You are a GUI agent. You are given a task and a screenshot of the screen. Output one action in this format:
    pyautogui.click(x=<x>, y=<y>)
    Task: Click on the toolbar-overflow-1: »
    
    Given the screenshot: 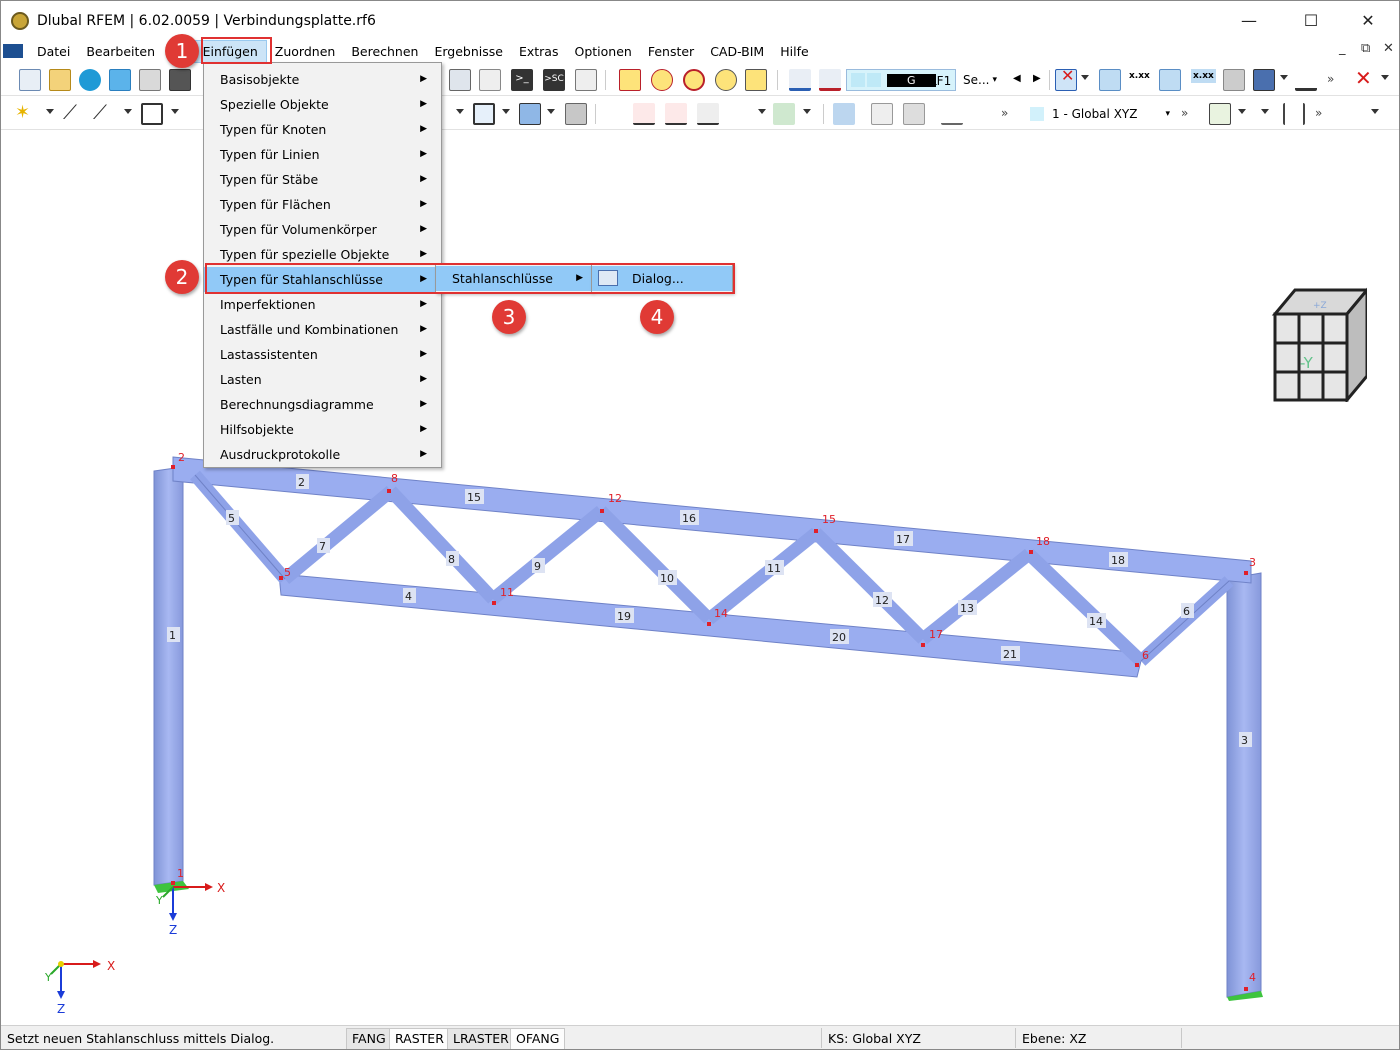 What is the action you would take?
    pyautogui.click(x=1330, y=79)
    